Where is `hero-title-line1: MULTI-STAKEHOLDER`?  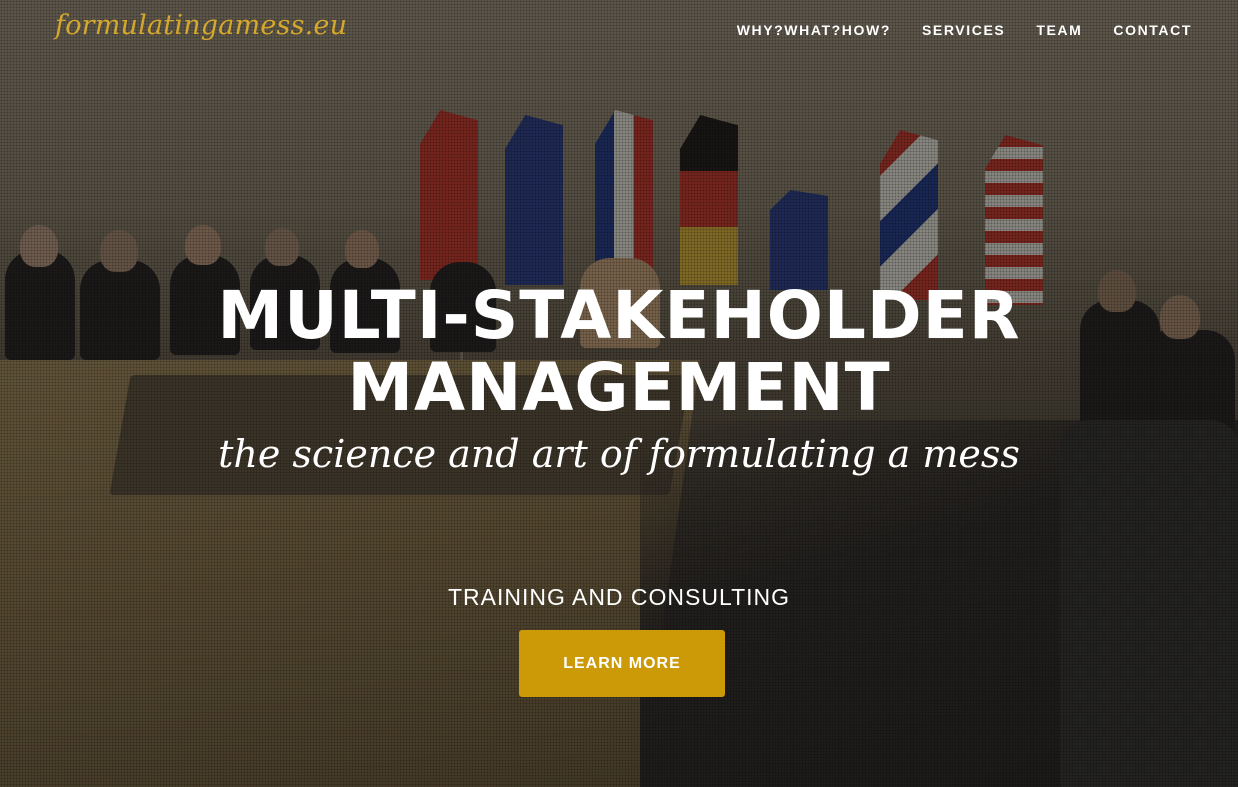
hero-title-line1: MULTI-STAKEHOLDER is located at coordinates (619, 315).